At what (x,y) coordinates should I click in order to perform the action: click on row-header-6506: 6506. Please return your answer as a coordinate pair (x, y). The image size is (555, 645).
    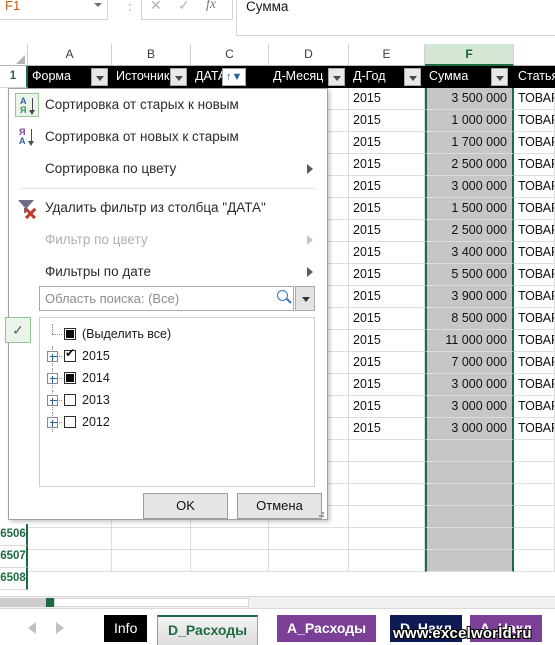
    Looking at the image, I should click on (14, 535).